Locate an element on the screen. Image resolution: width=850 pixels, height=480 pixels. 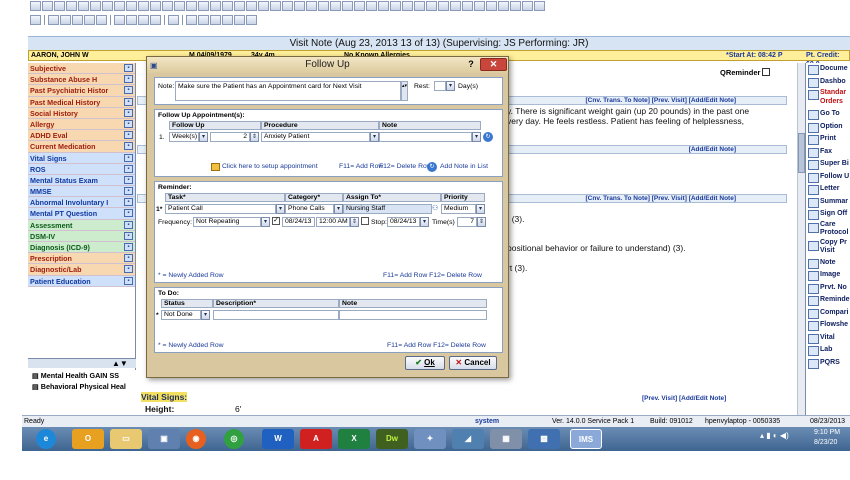
add-note-icon: ↻ is located at coordinates (432, 167).